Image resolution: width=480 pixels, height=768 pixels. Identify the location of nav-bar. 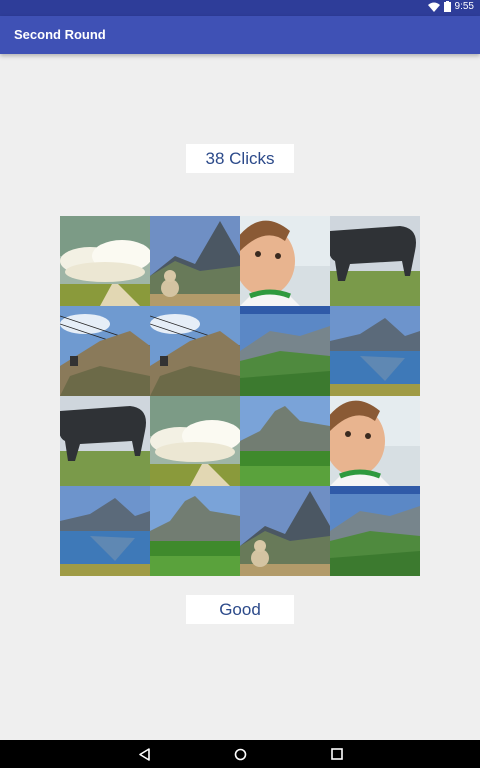
(240, 754).